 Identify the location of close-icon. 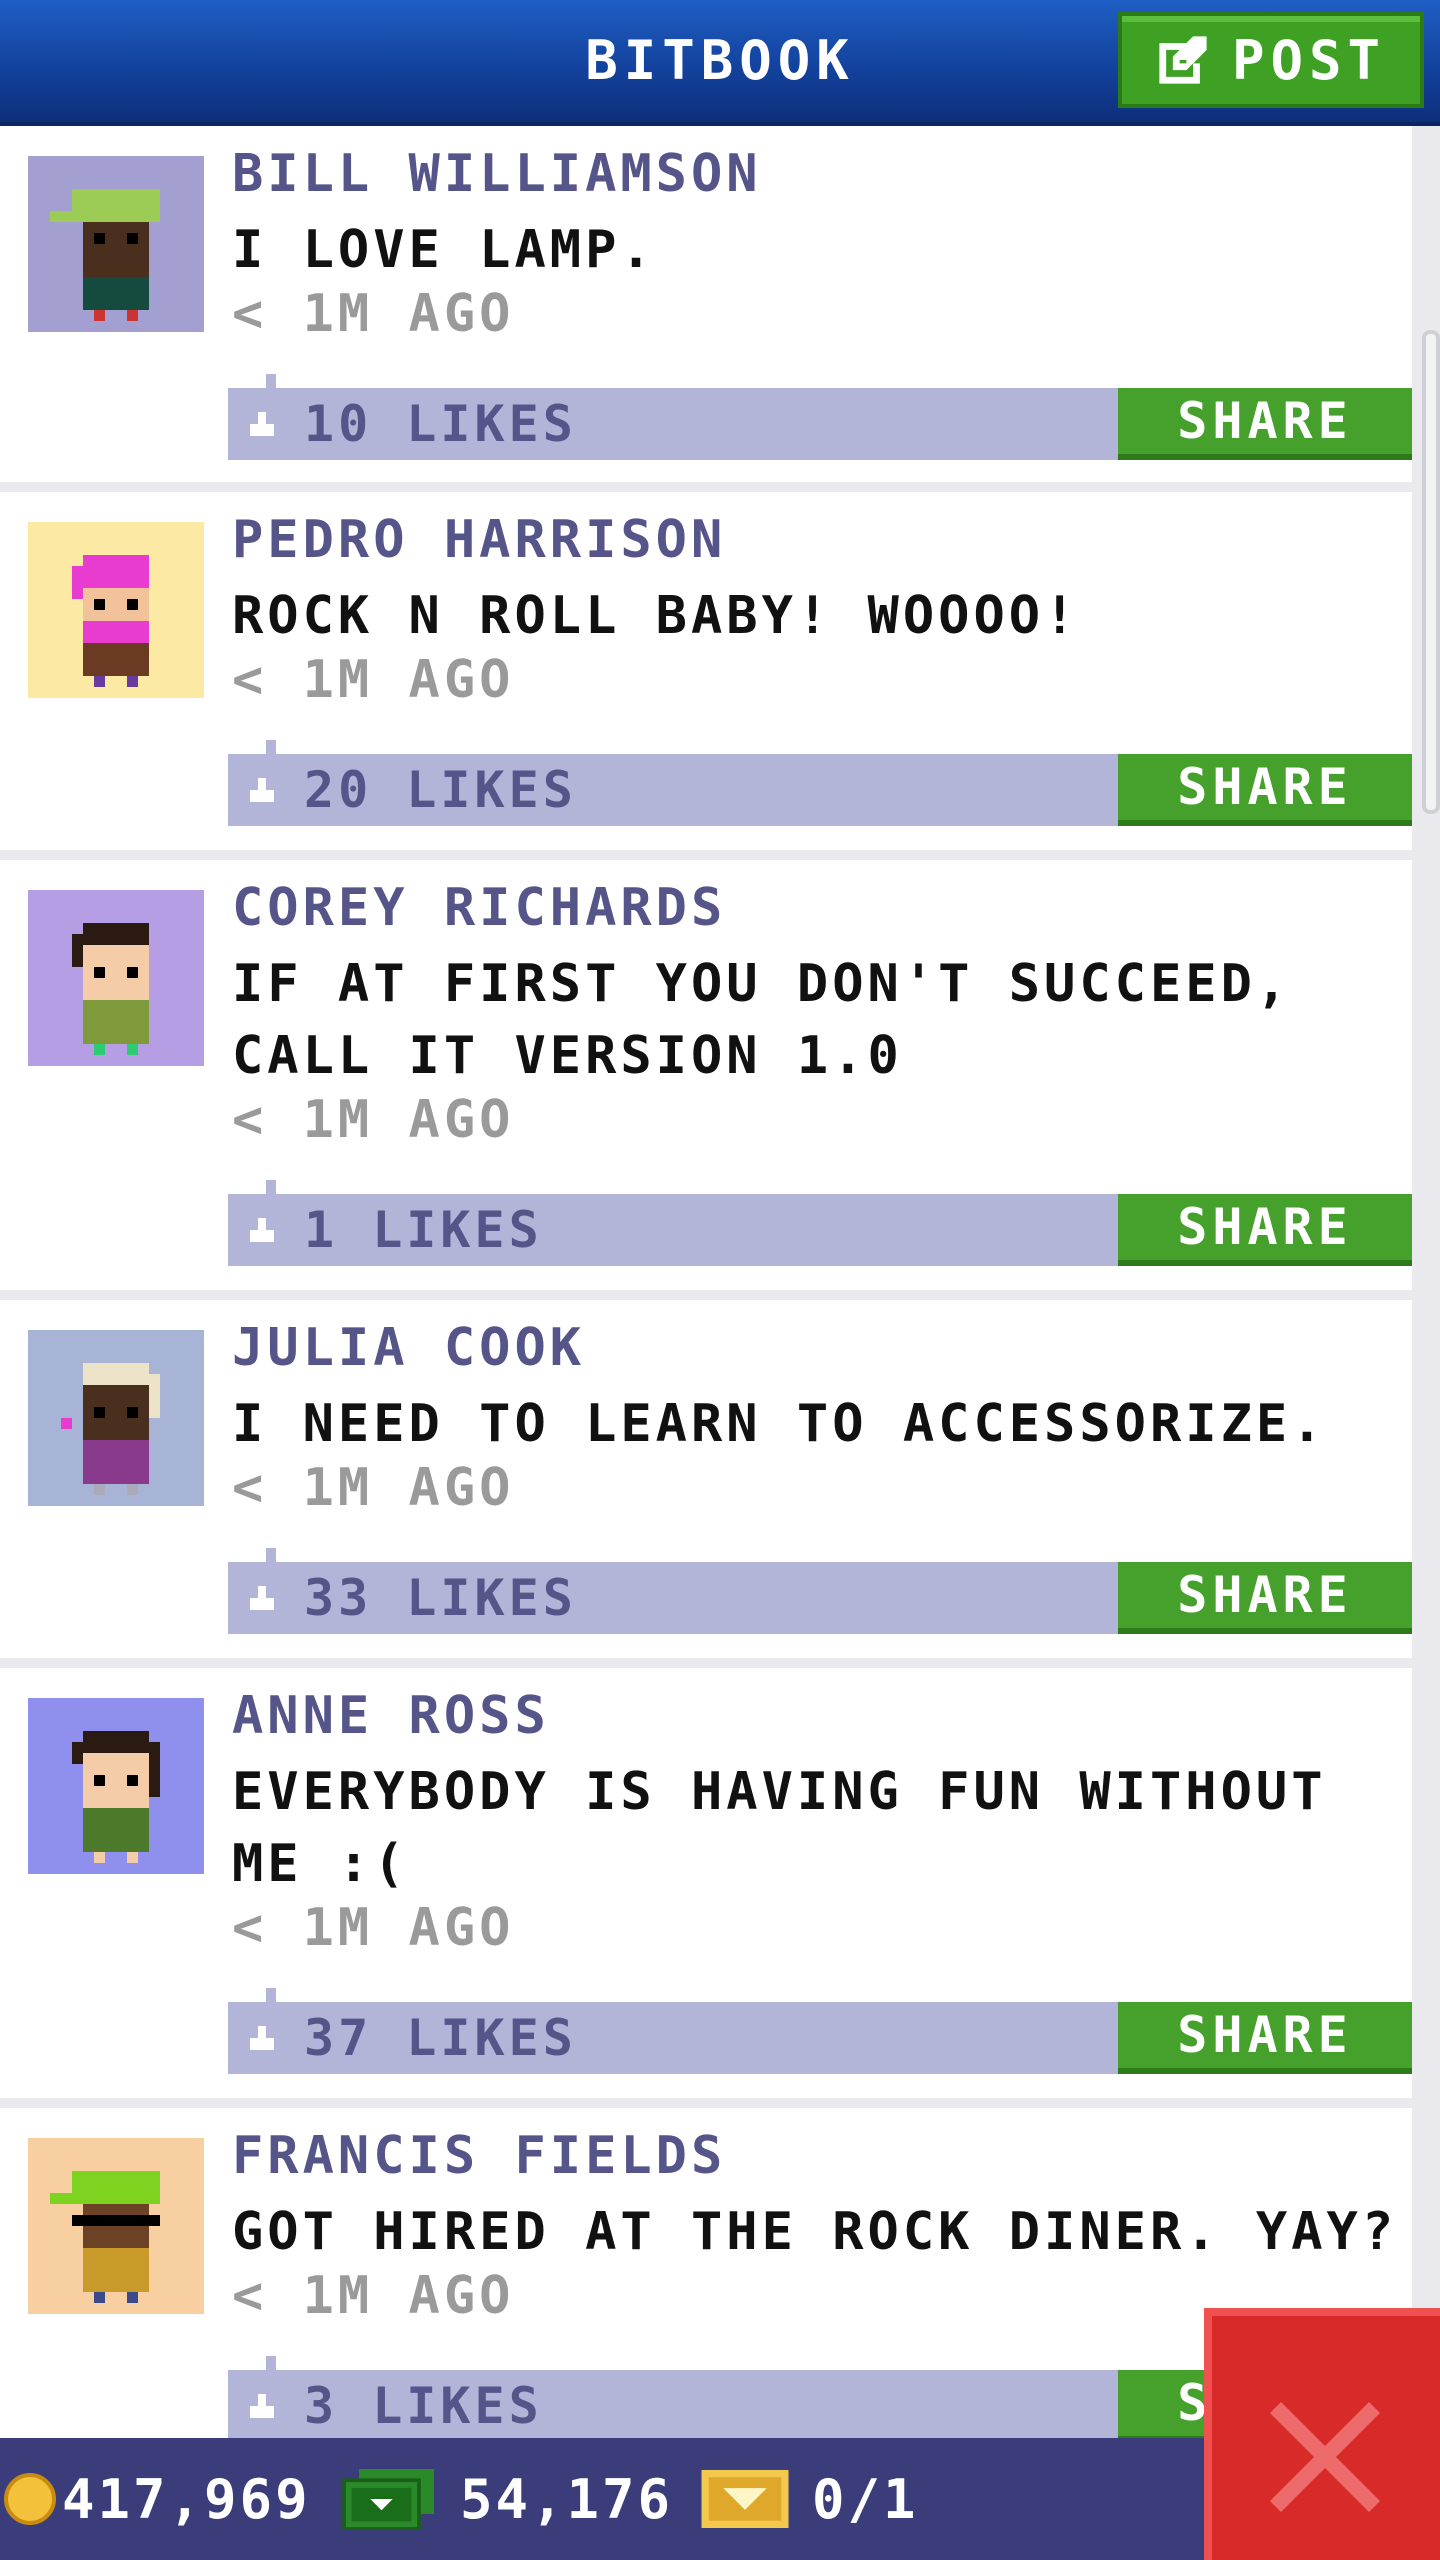
(1325, 2457).